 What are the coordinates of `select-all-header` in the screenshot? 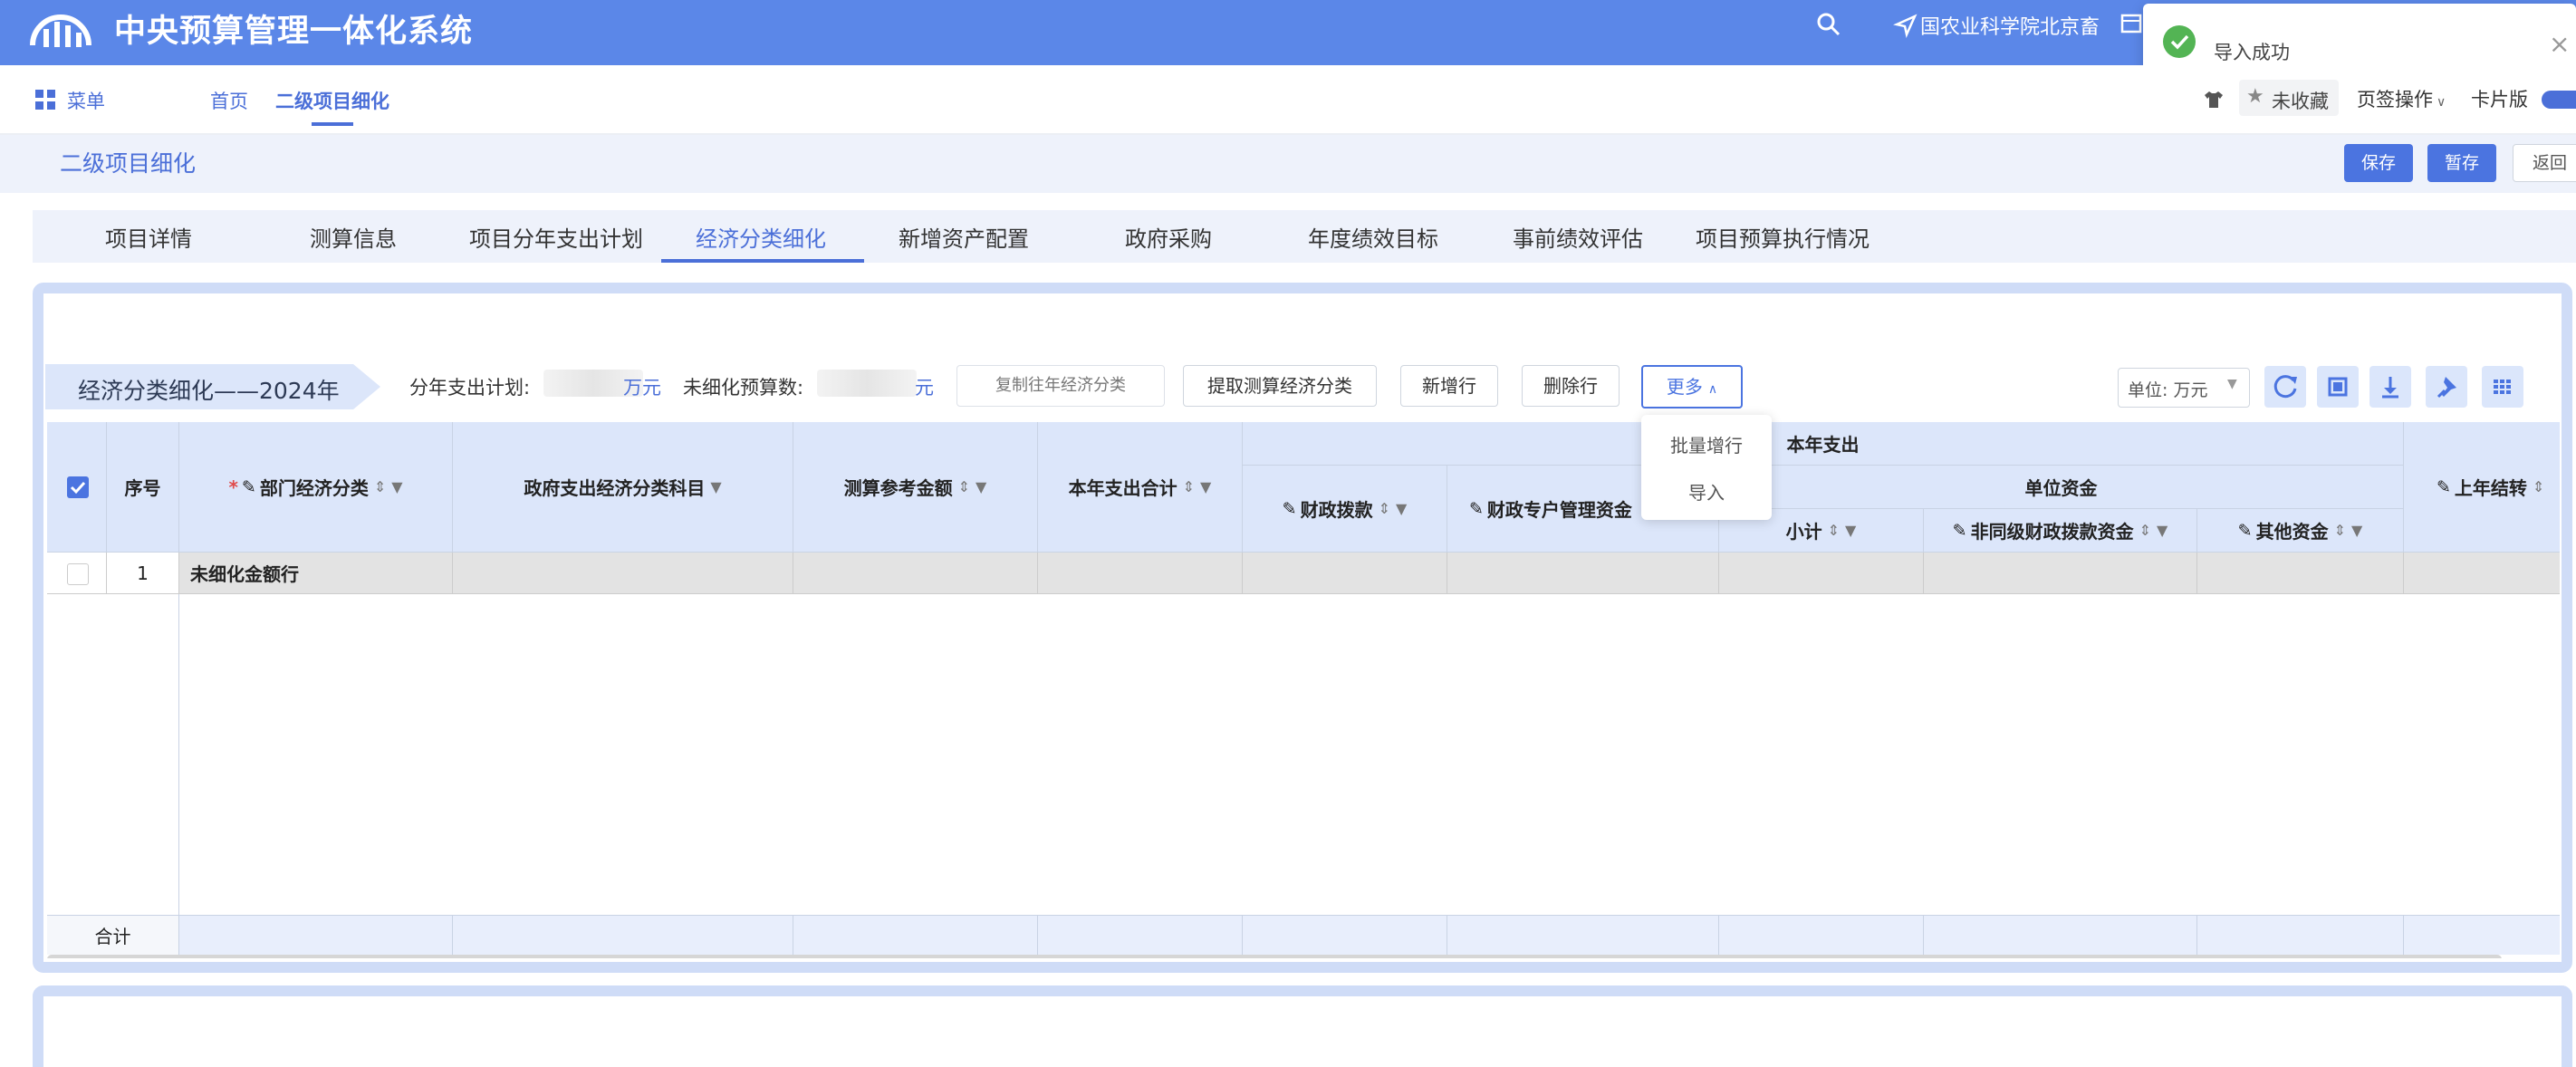 It's located at (77, 487).